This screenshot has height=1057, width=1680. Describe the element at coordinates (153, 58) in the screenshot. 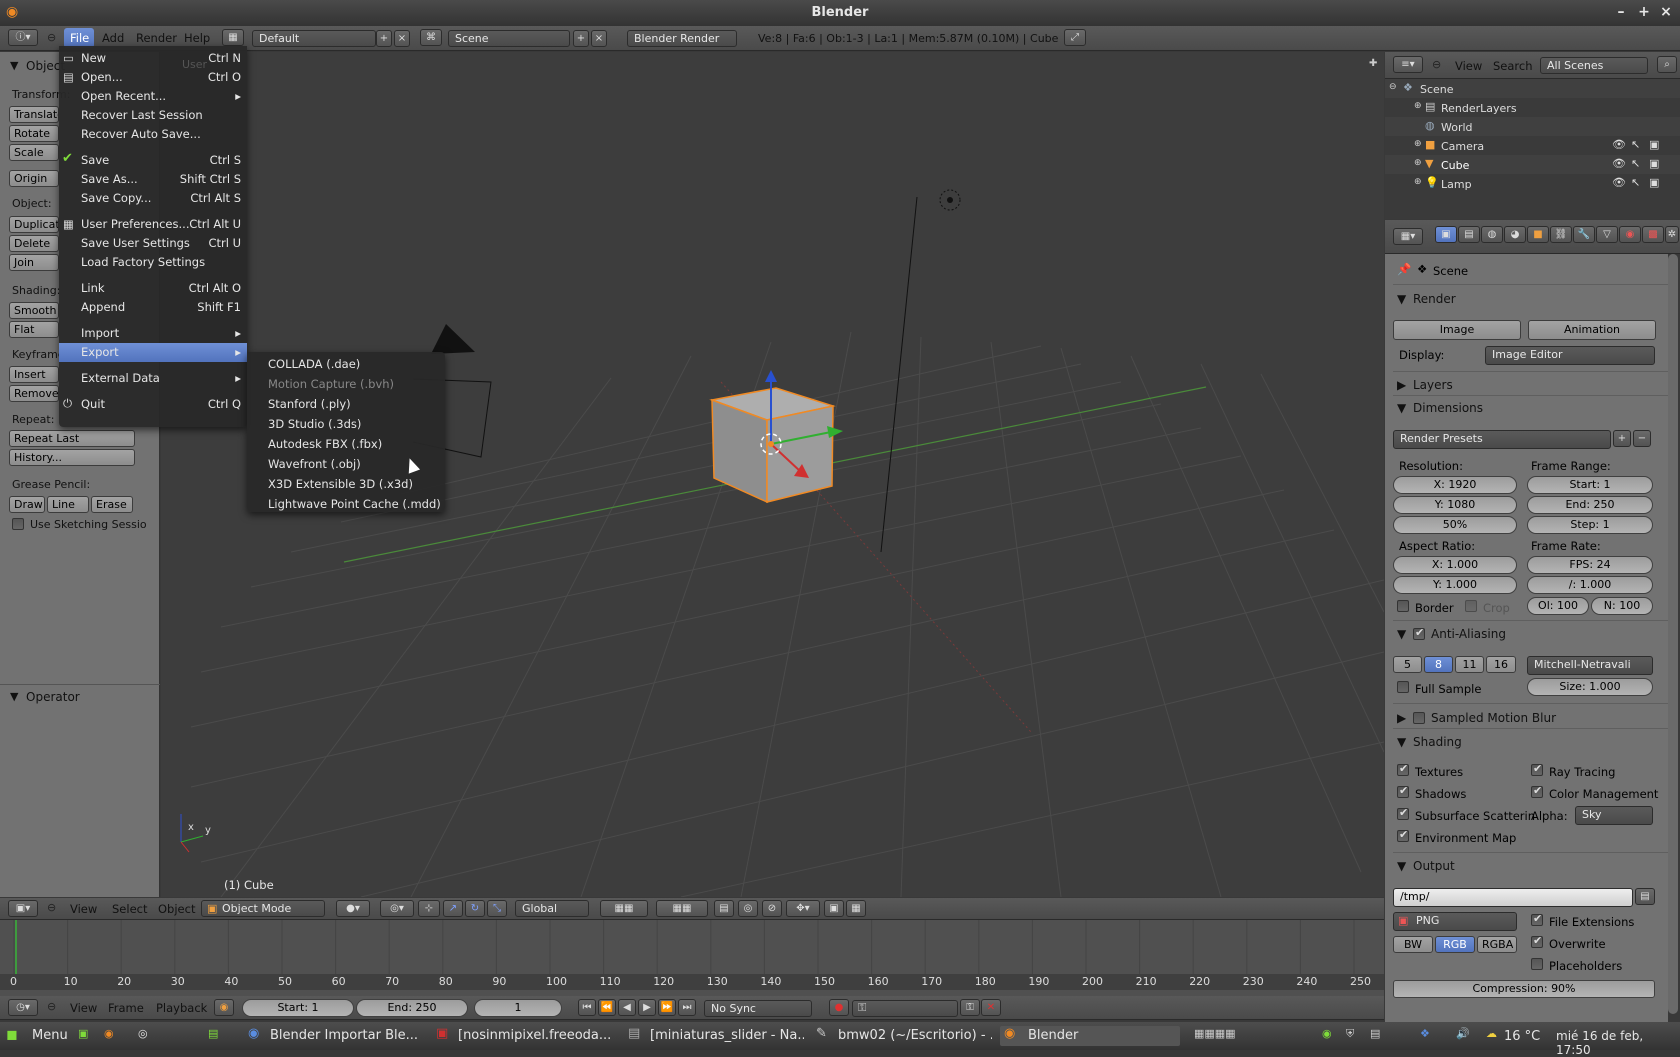

I see `menu-new: ▭ New Ctrl N` at that location.